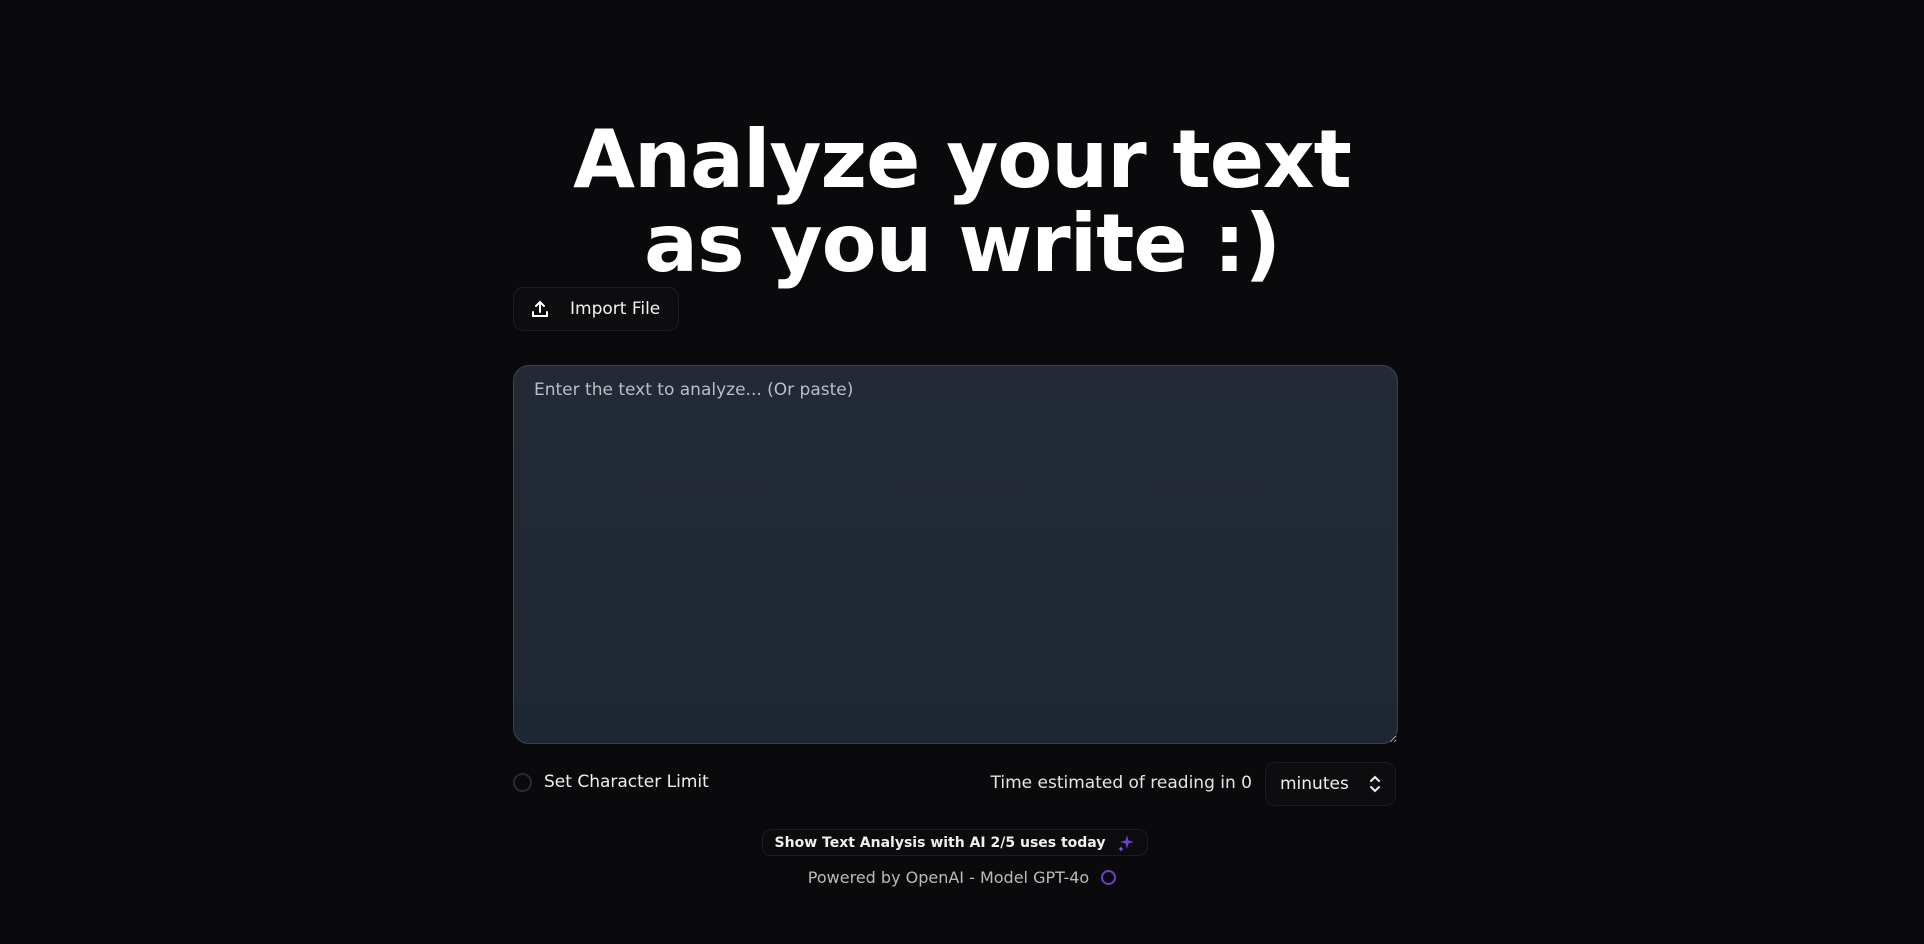 The image size is (1924, 944). Describe the element at coordinates (1121, 783) in the screenshot. I see `reading-time-text: Time estimated of reading in 0` at that location.